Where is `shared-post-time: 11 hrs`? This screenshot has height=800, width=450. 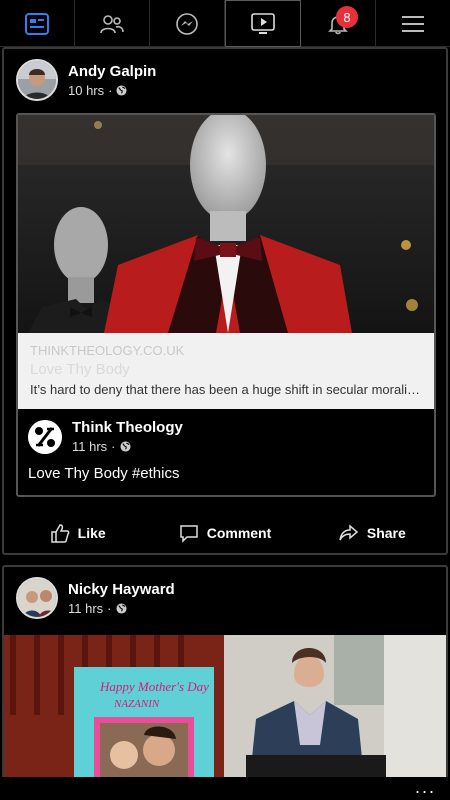
shared-post-time: 11 hrs is located at coordinates (89, 446).